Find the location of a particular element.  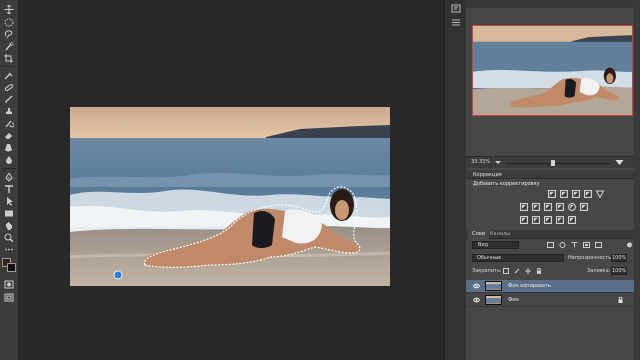

brush-tool-icon is located at coordinates (9, 99).